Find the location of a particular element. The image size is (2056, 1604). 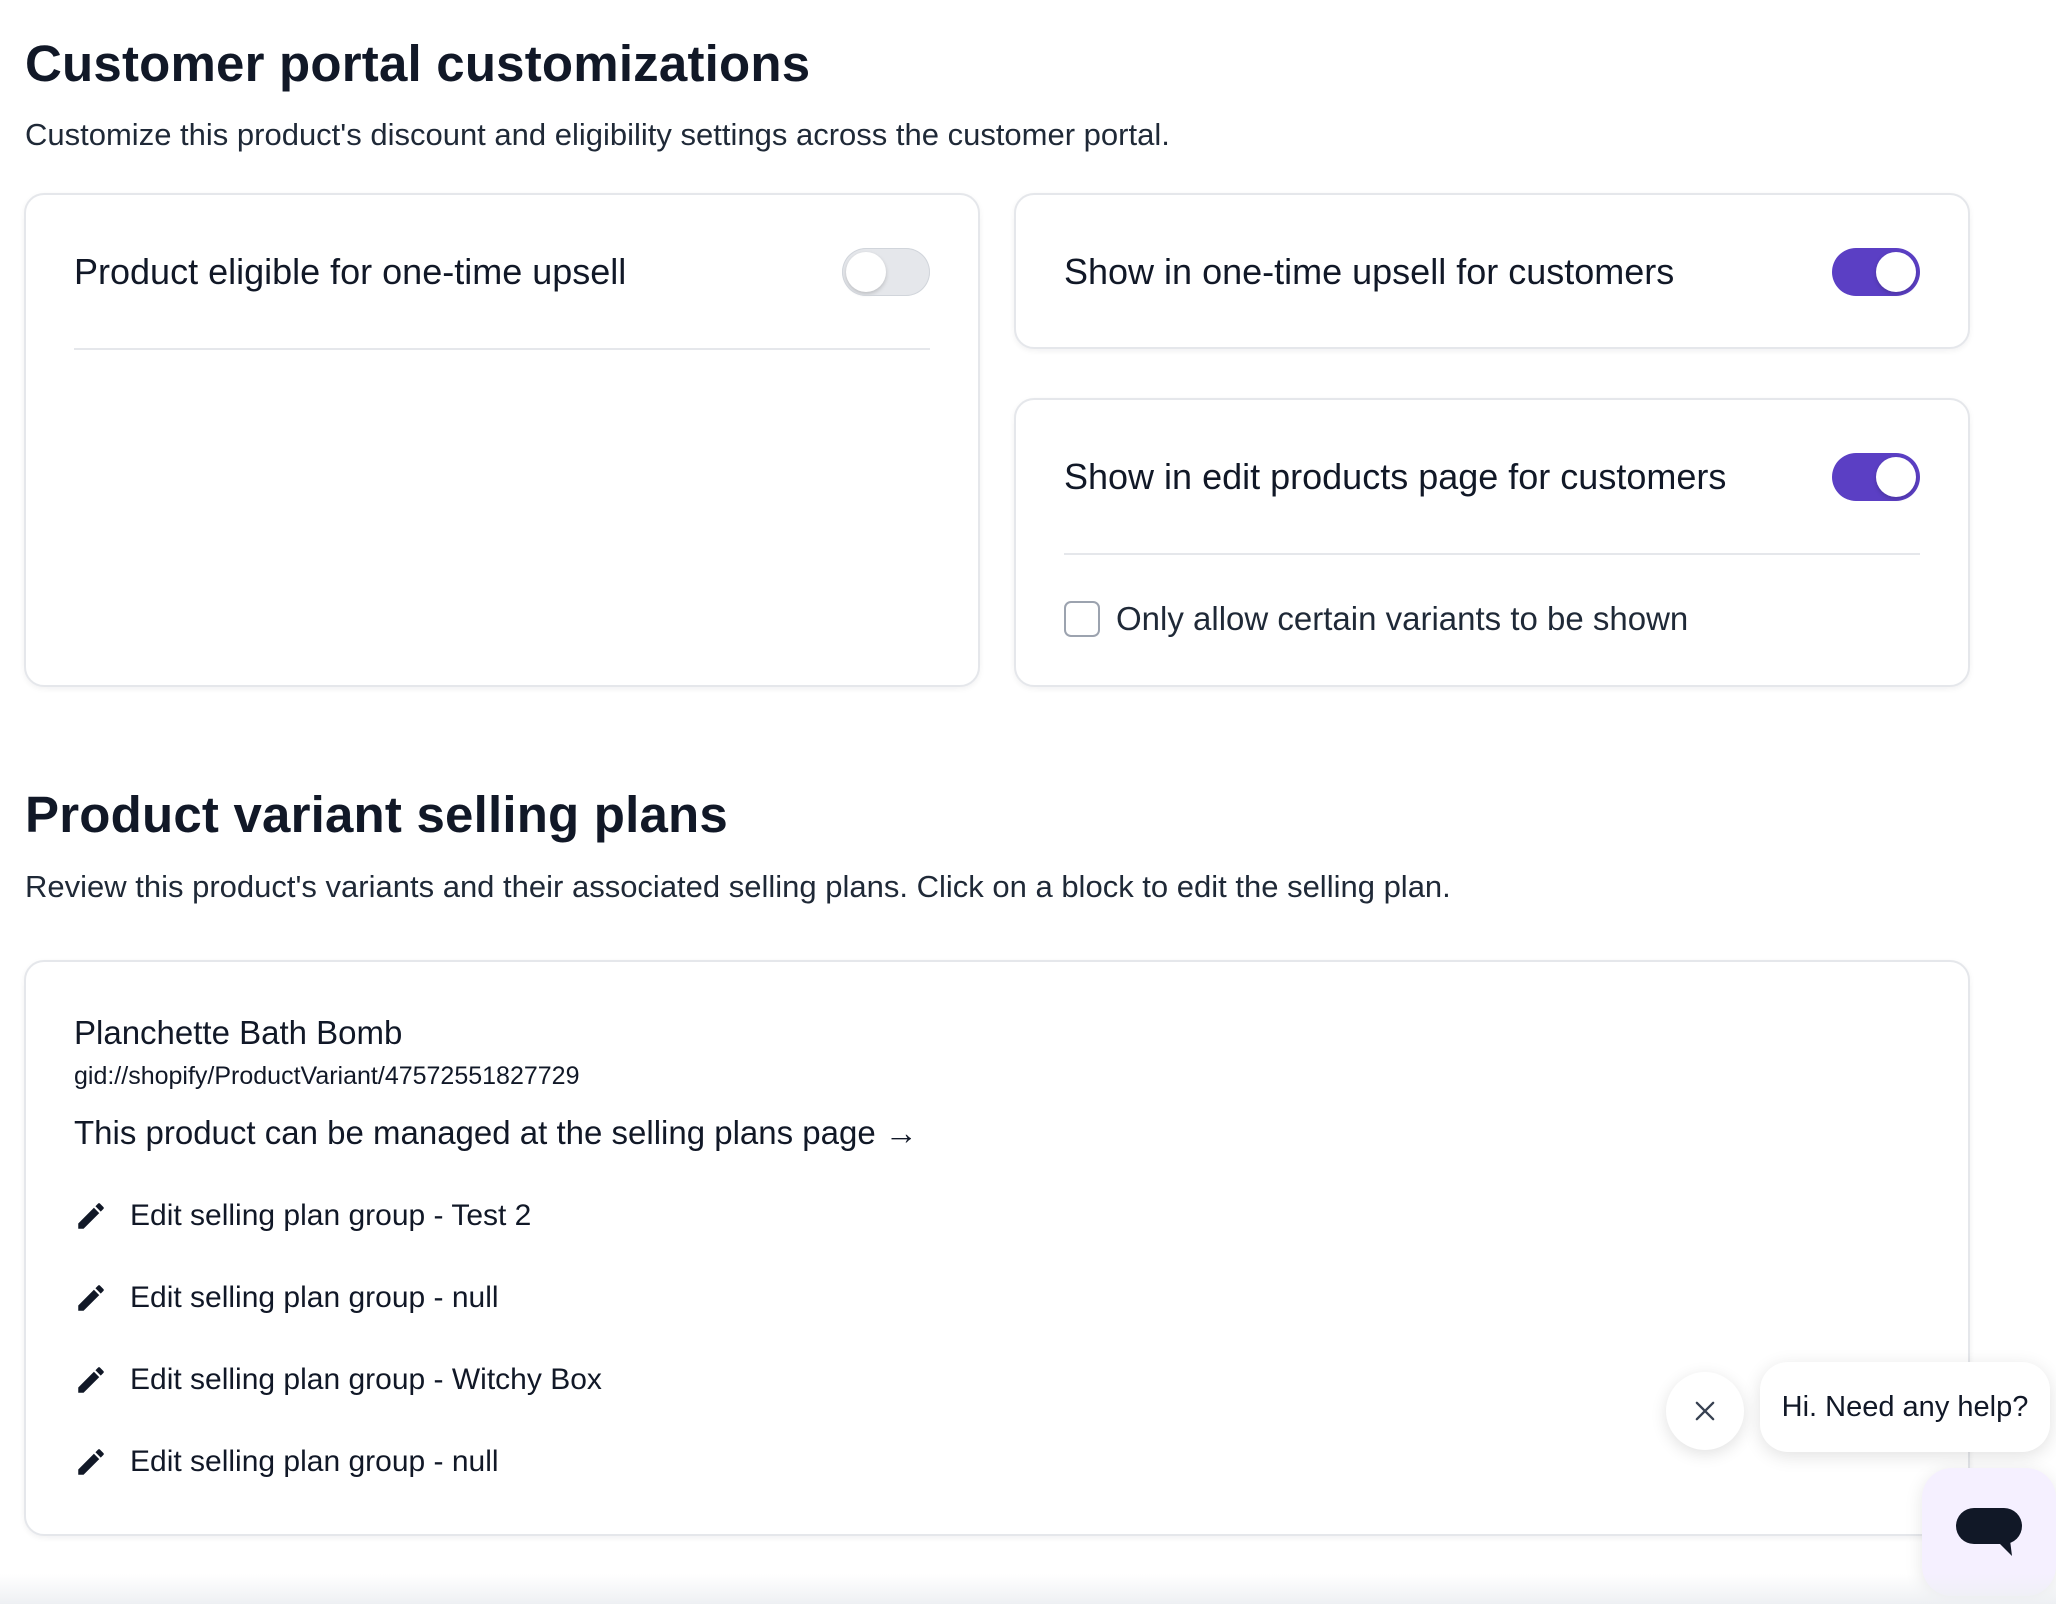

eligible-upsell-card: Product eligible for one-time upsell is located at coordinates (502, 440).